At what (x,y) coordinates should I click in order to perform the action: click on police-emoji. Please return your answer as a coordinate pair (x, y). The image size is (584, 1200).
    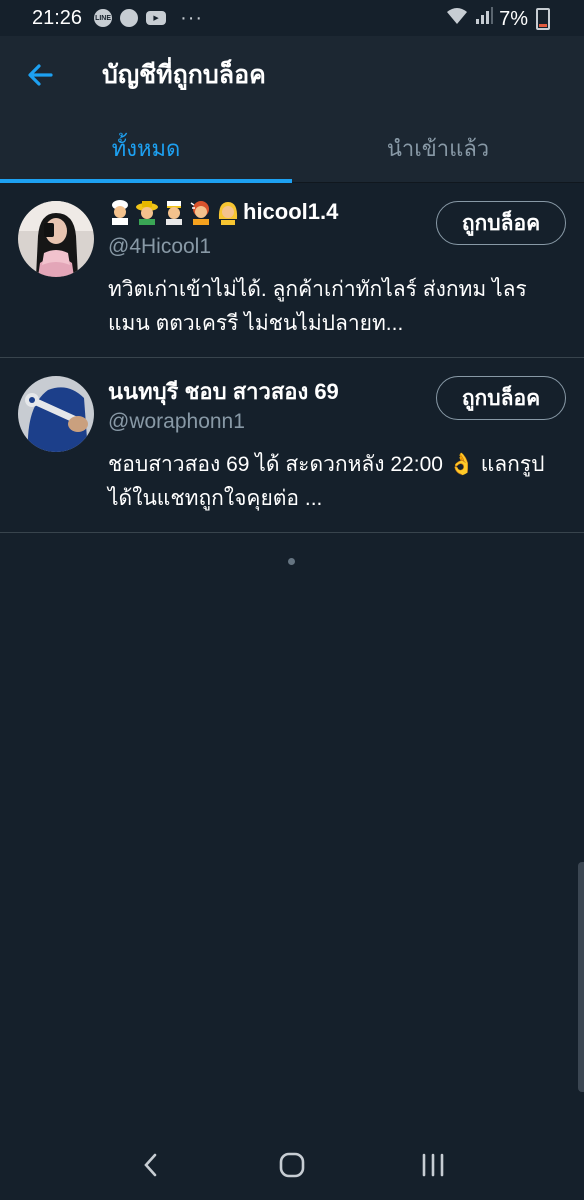
    Looking at the image, I should click on (174, 212).